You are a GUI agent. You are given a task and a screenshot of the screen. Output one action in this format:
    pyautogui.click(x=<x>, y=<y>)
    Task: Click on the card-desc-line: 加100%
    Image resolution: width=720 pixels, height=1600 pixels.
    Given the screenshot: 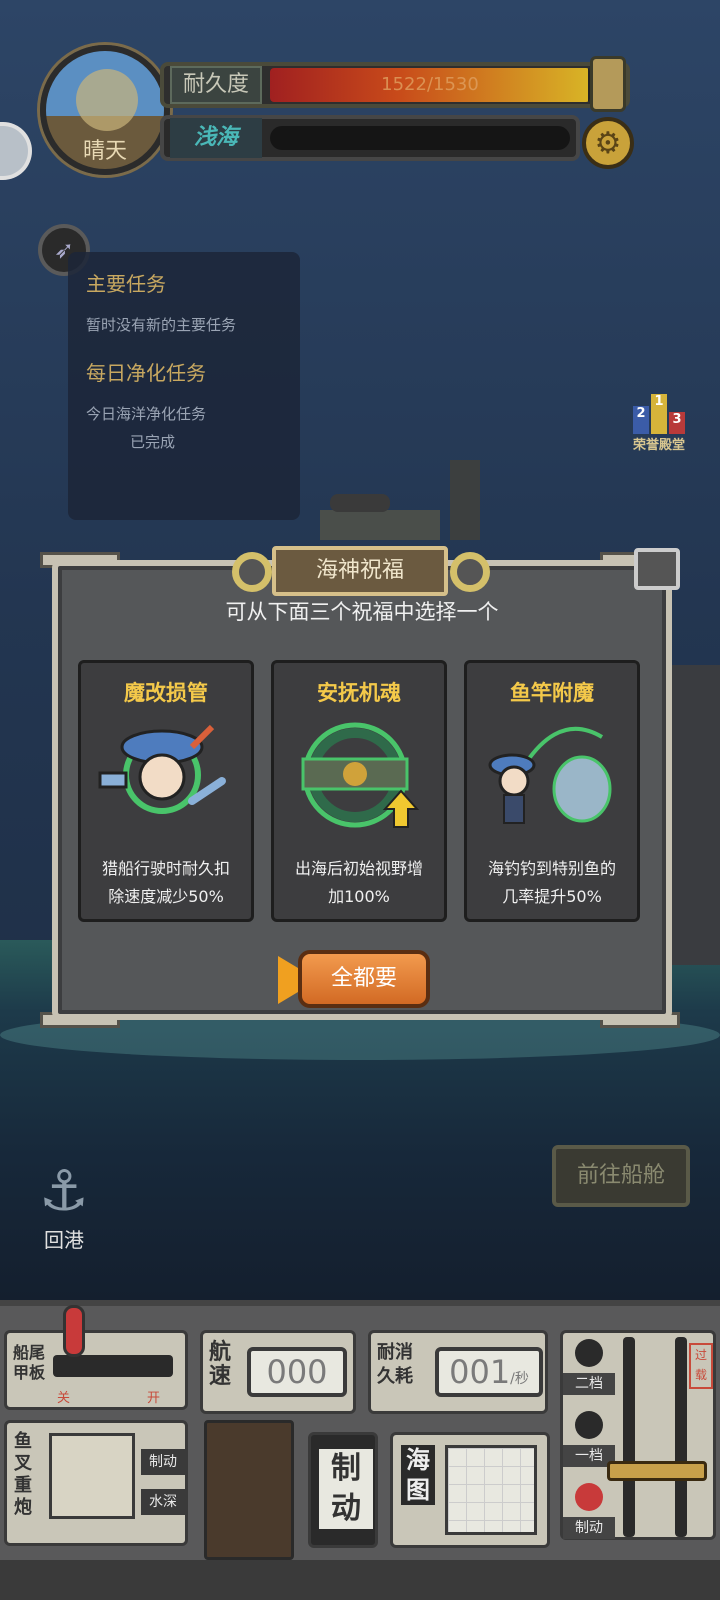 What is the action you would take?
    pyautogui.click(x=359, y=896)
    